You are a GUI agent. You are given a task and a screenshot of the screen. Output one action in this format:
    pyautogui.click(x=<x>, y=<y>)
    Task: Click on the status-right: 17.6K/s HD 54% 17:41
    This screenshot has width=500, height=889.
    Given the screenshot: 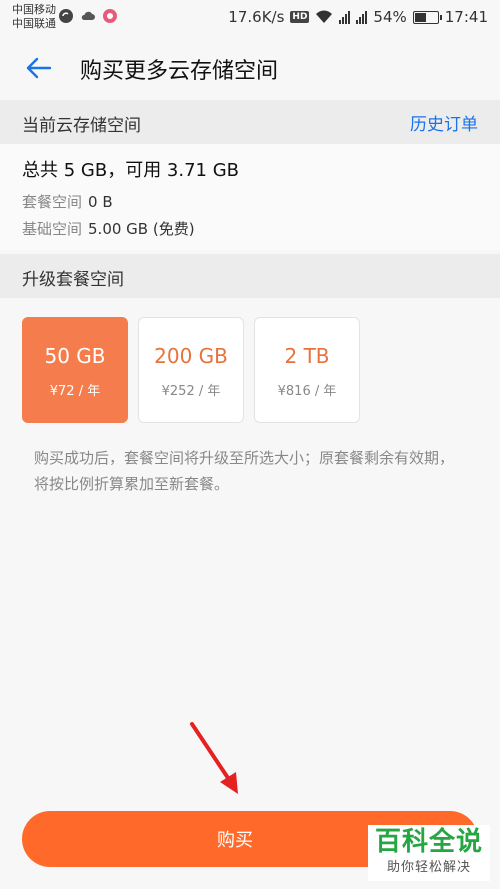 What is the action you would take?
    pyautogui.click(x=358, y=17)
    